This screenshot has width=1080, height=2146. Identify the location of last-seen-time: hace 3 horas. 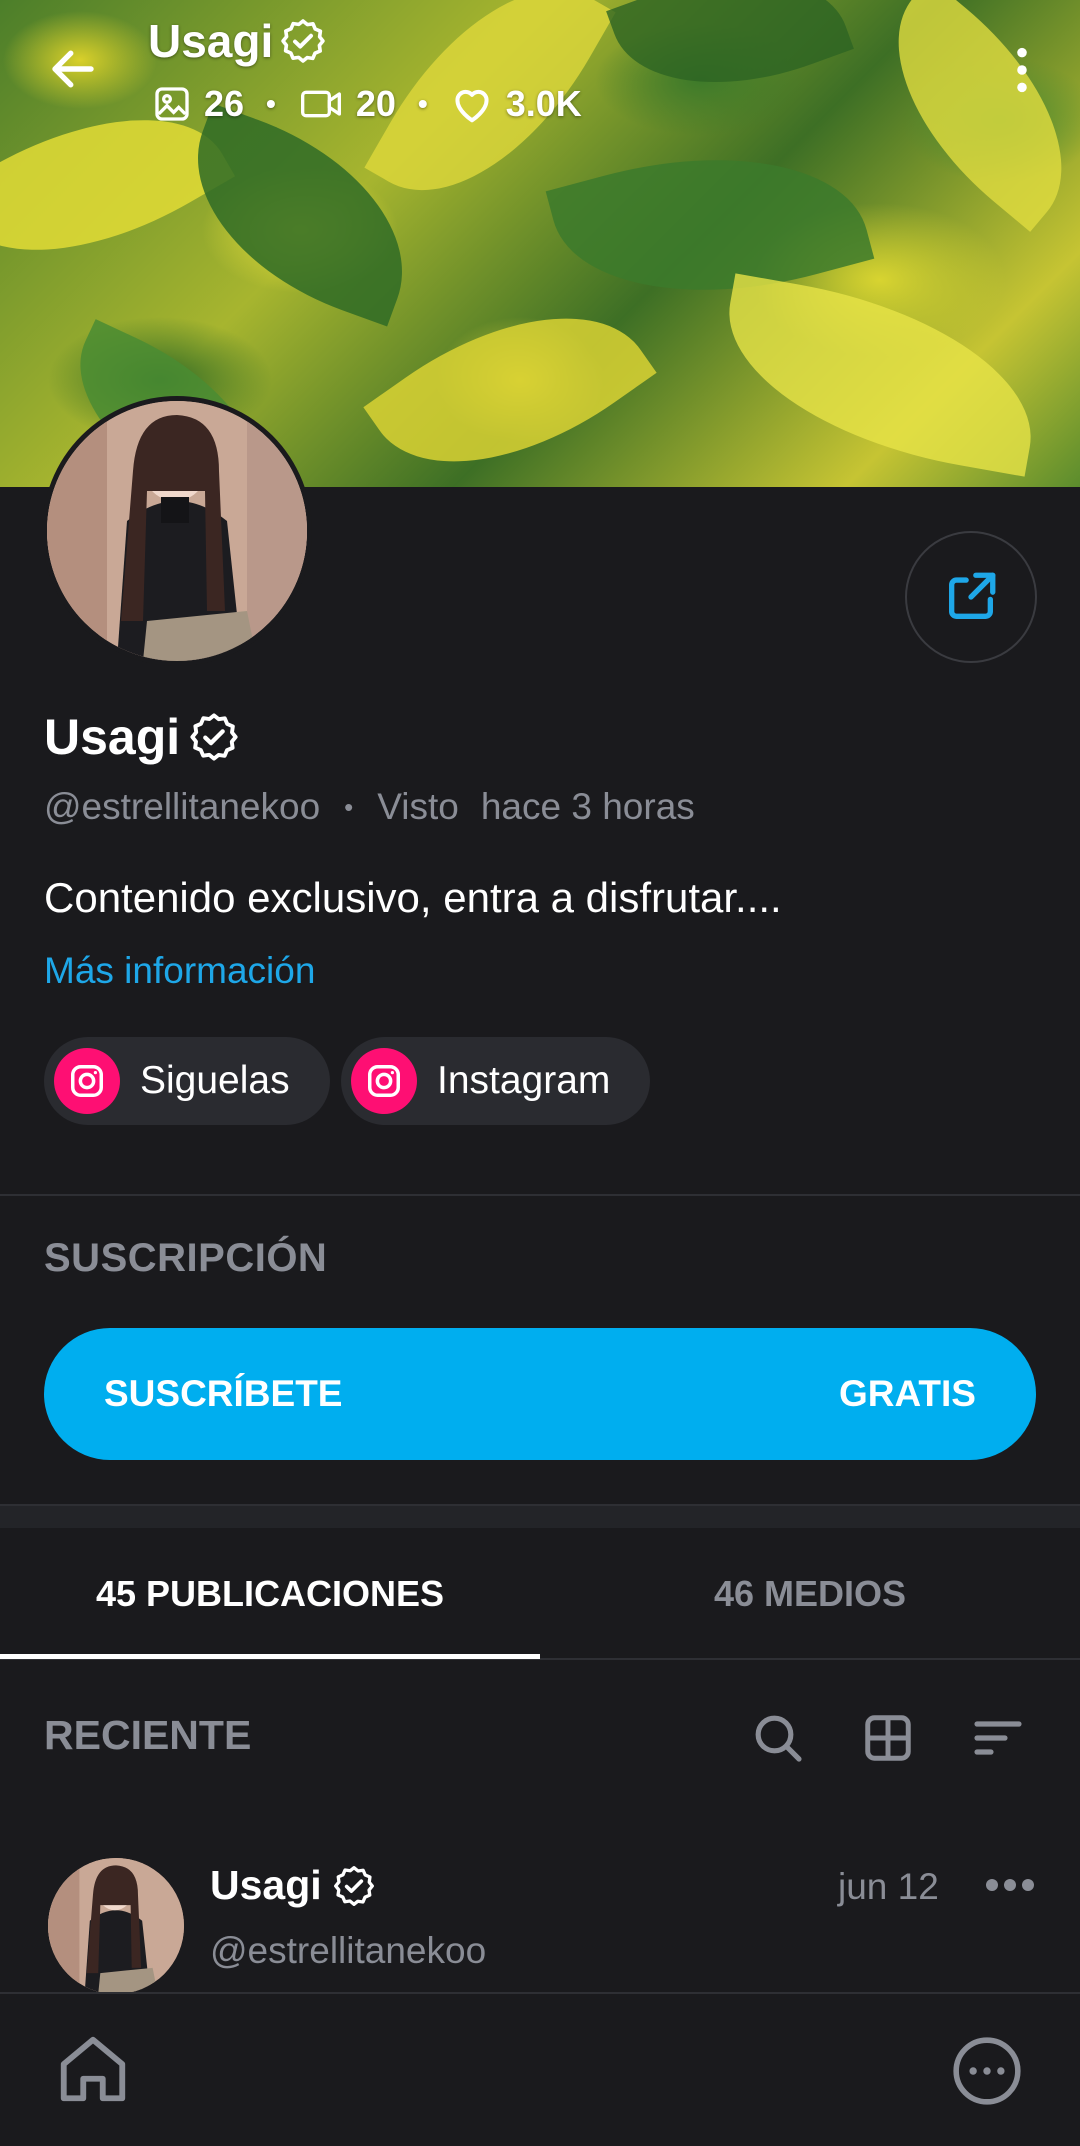
(587, 806).